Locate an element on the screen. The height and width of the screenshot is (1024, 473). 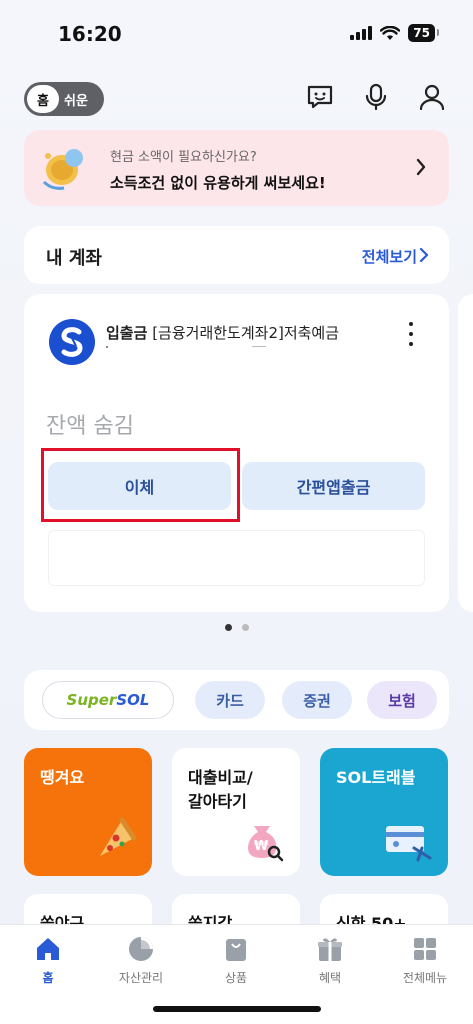
easy-mode-toggle: 홈 쉬운 is located at coordinates (64, 99).